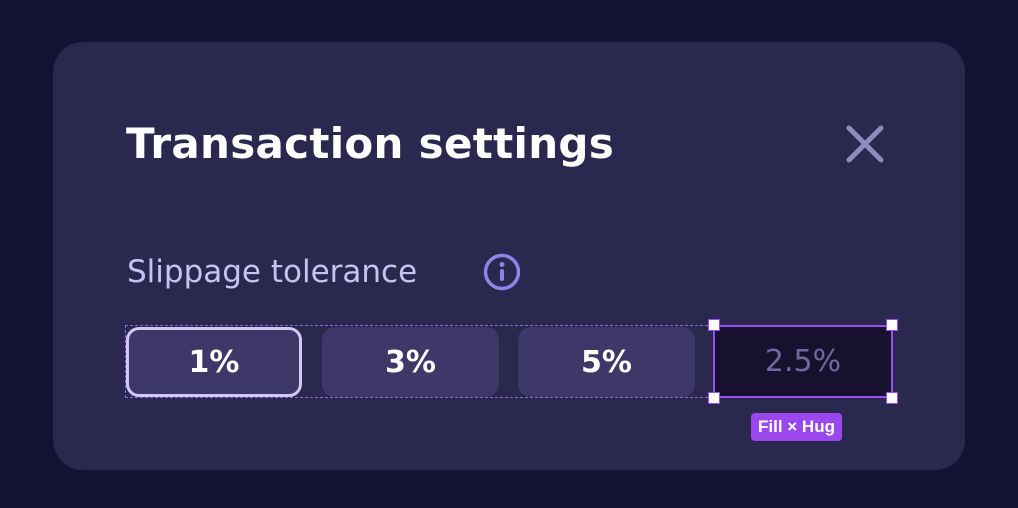  What do you see at coordinates (272, 272) in the screenshot?
I see `slippage-tolerance-label: Slippage tolerance` at bounding box center [272, 272].